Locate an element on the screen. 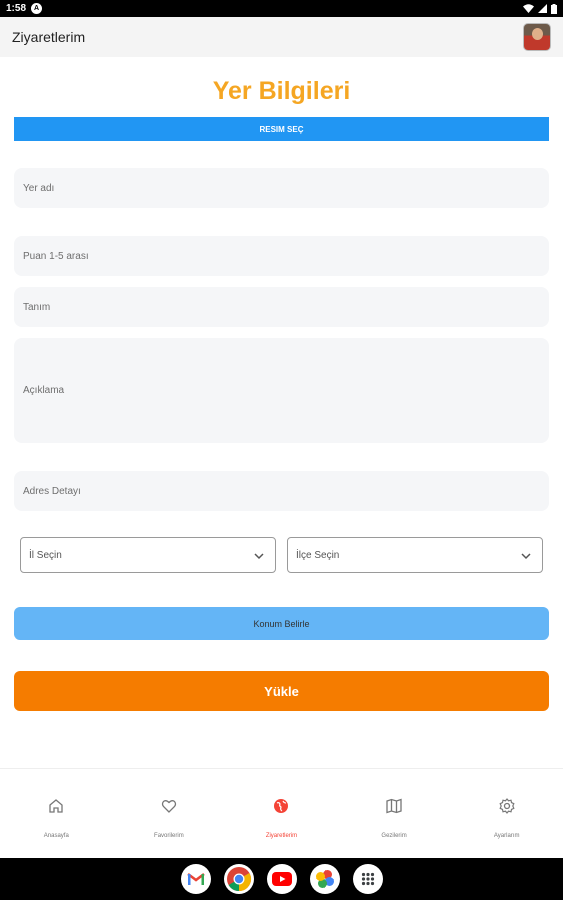 The width and height of the screenshot is (563, 900). nav-item-settings: Ayarlarım is located at coordinates (506, 813).